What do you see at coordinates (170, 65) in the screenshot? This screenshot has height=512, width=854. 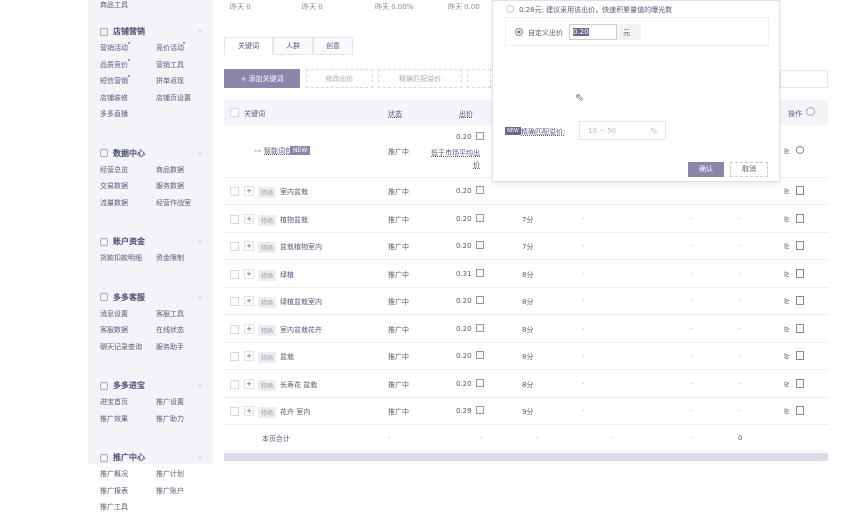 I see `sidebar-item: 营销工具` at bounding box center [170, 65].